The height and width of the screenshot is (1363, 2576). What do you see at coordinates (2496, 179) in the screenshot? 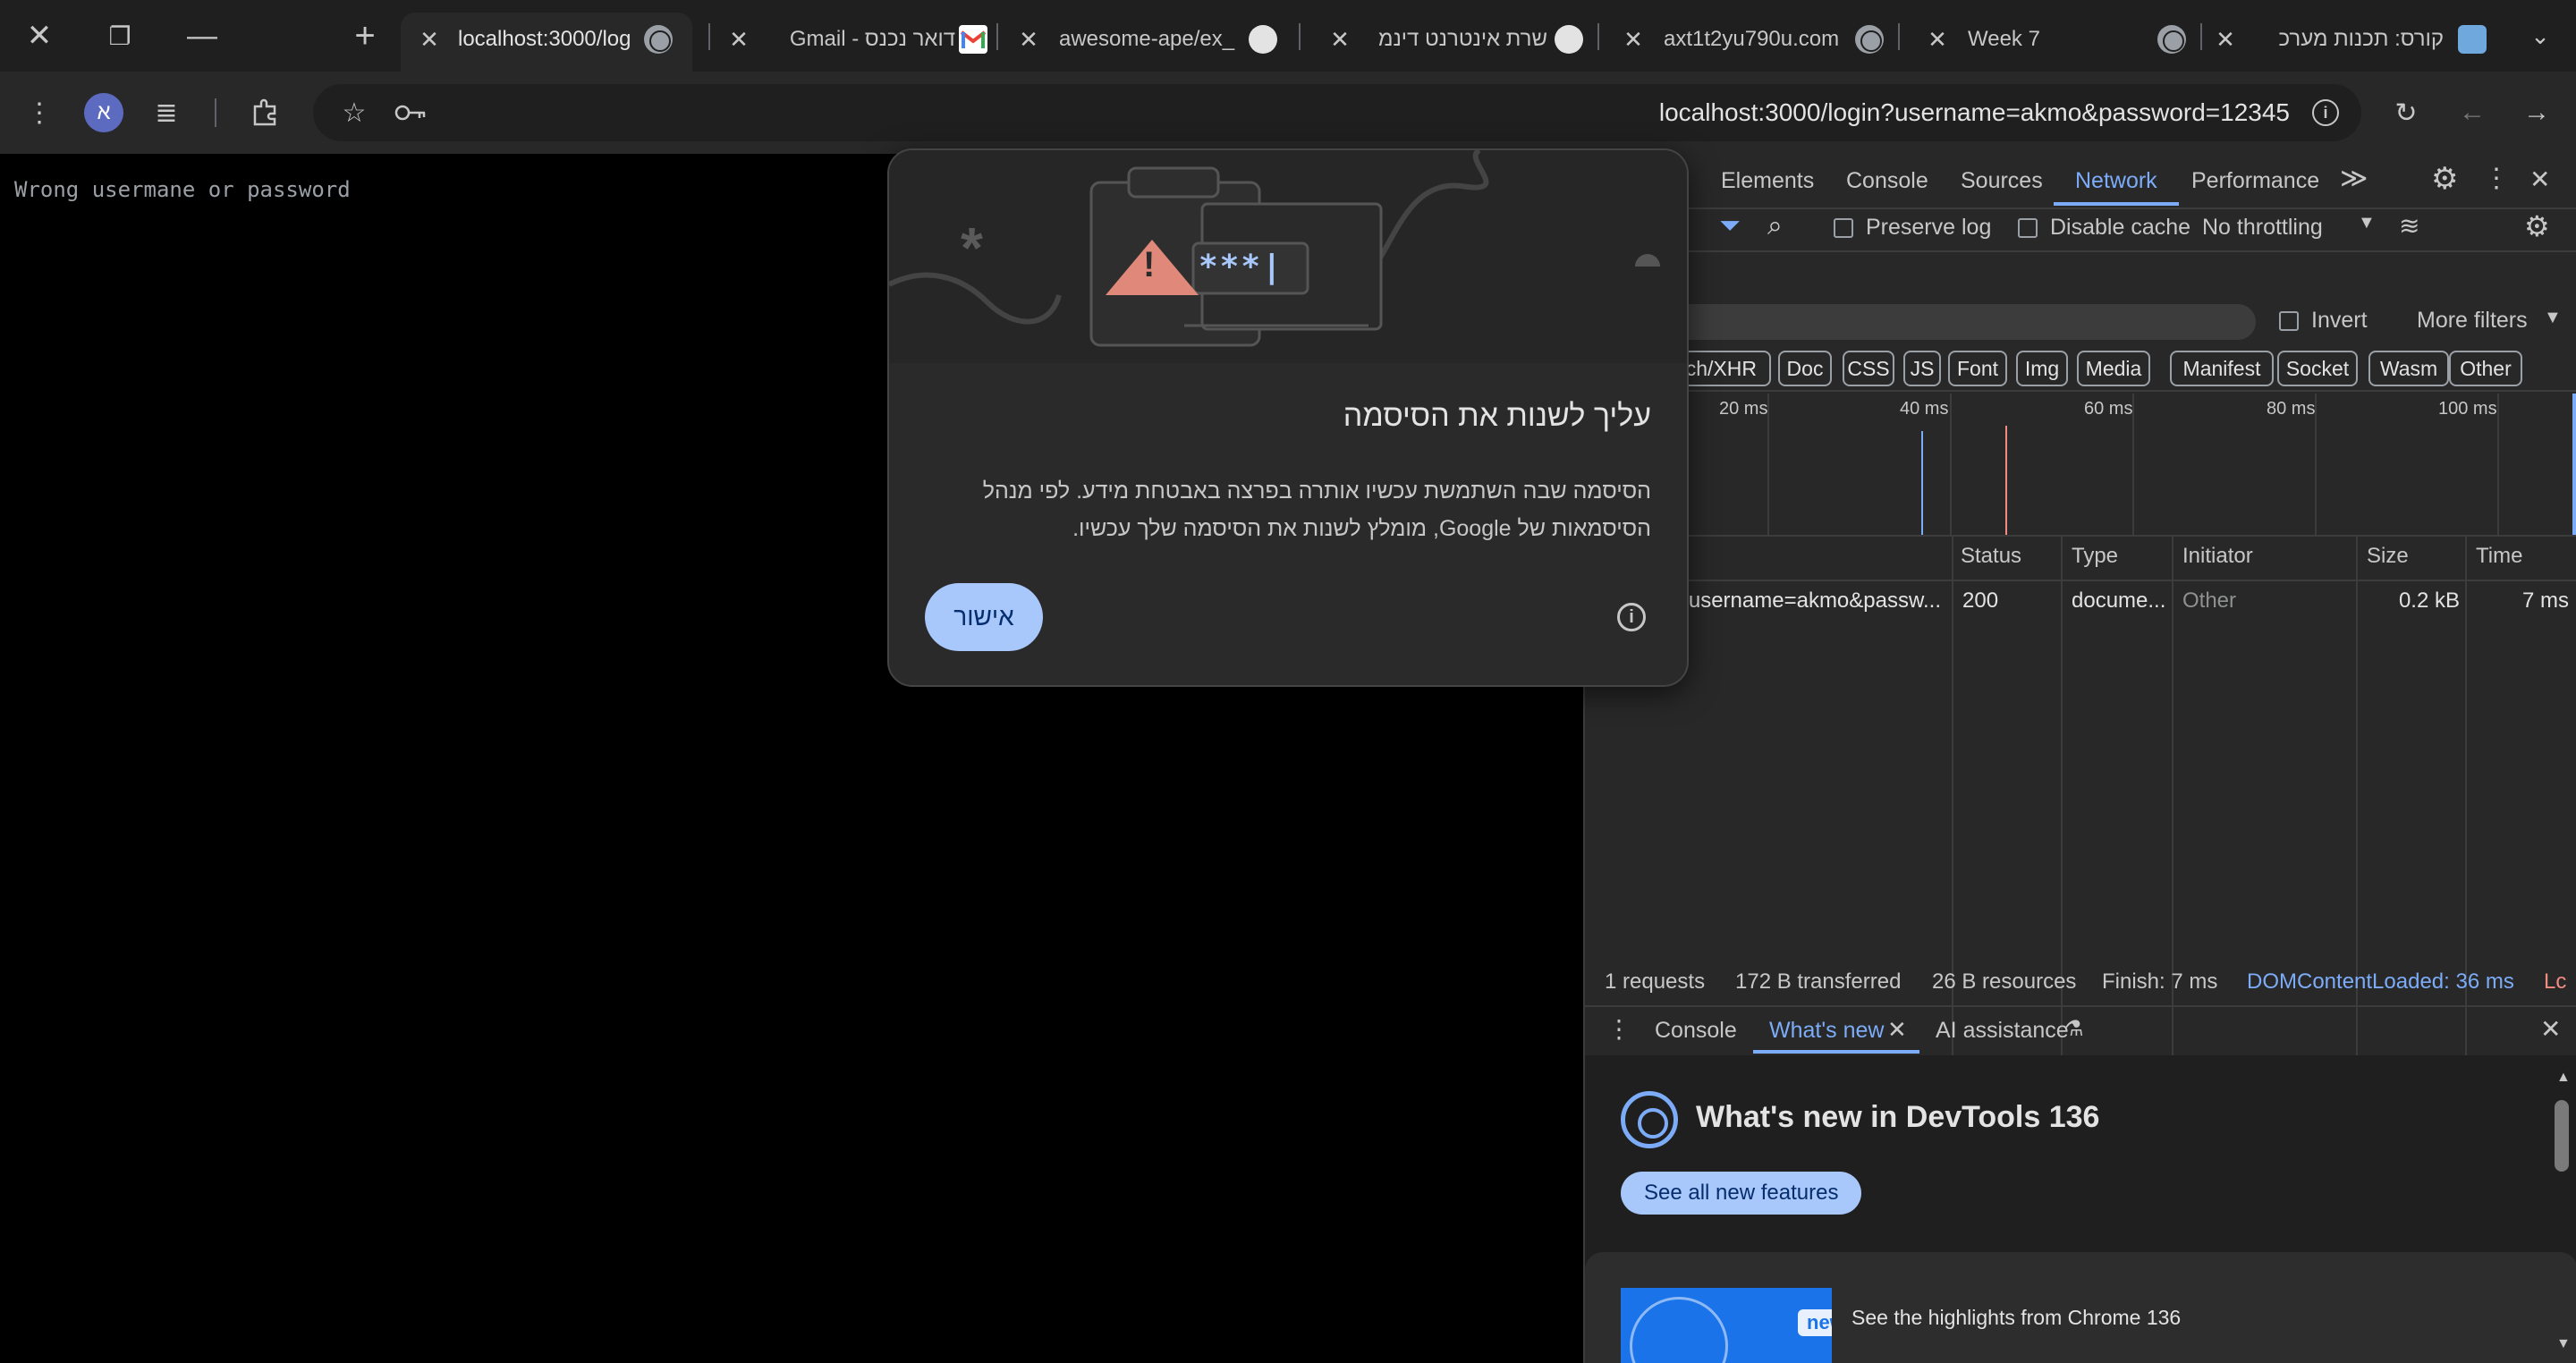
I see `devtools-menu-icon: ⋮` at bounding box center [2496, 179].